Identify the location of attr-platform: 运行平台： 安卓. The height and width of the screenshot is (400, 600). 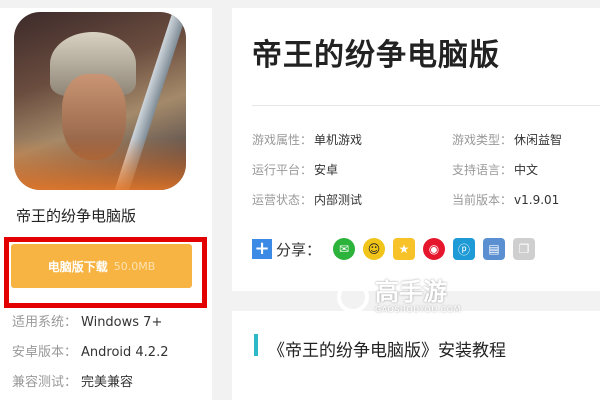
(295, 169).